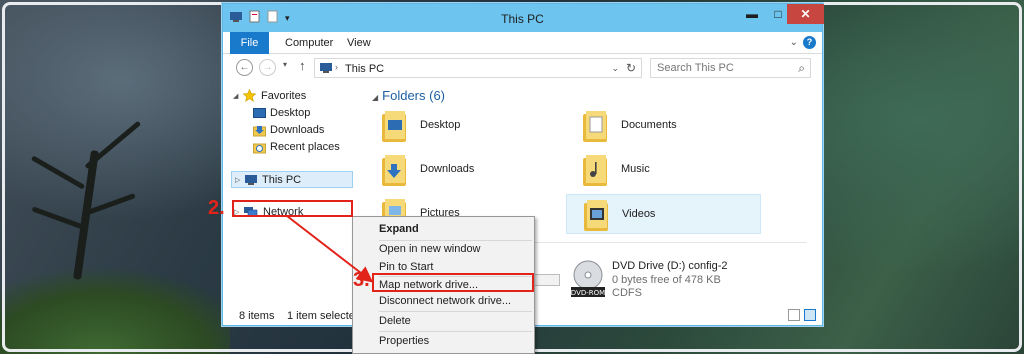 The width and height of the screenshot is (1024, 354). I want to click on up-button: ↑, so click(302, 65).